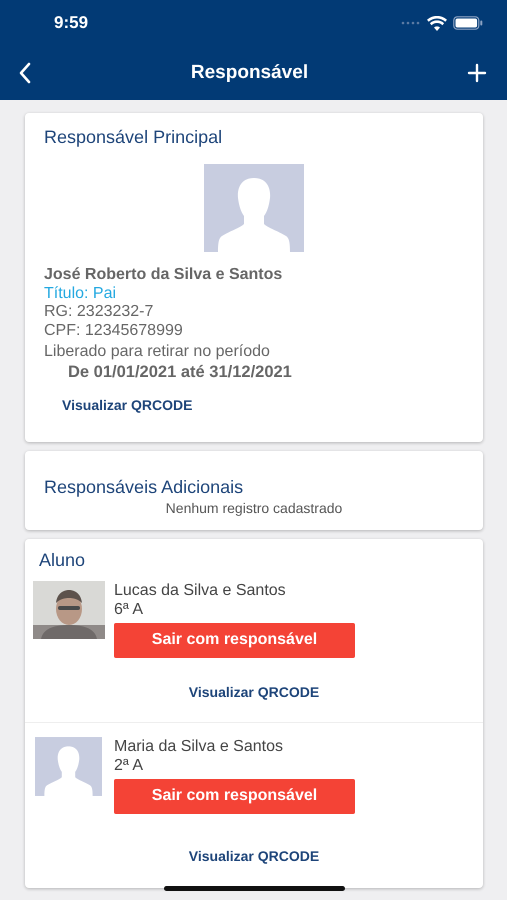  I want to click on signal-icon, so click(411, 23).